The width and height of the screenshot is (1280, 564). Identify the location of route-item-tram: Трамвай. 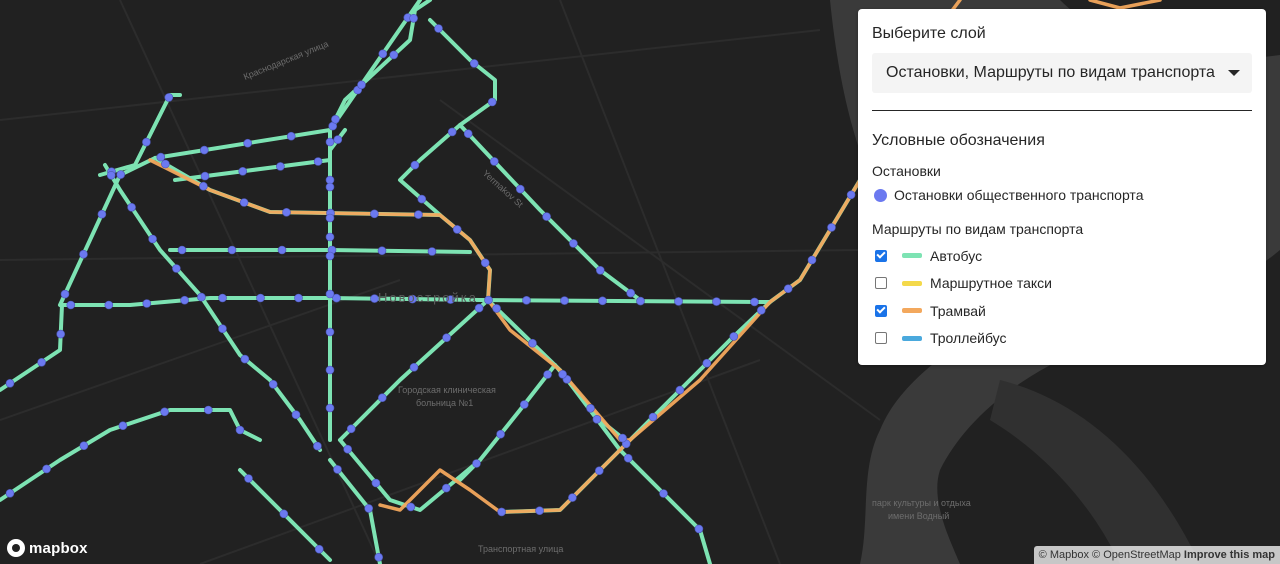
(1062, 311).